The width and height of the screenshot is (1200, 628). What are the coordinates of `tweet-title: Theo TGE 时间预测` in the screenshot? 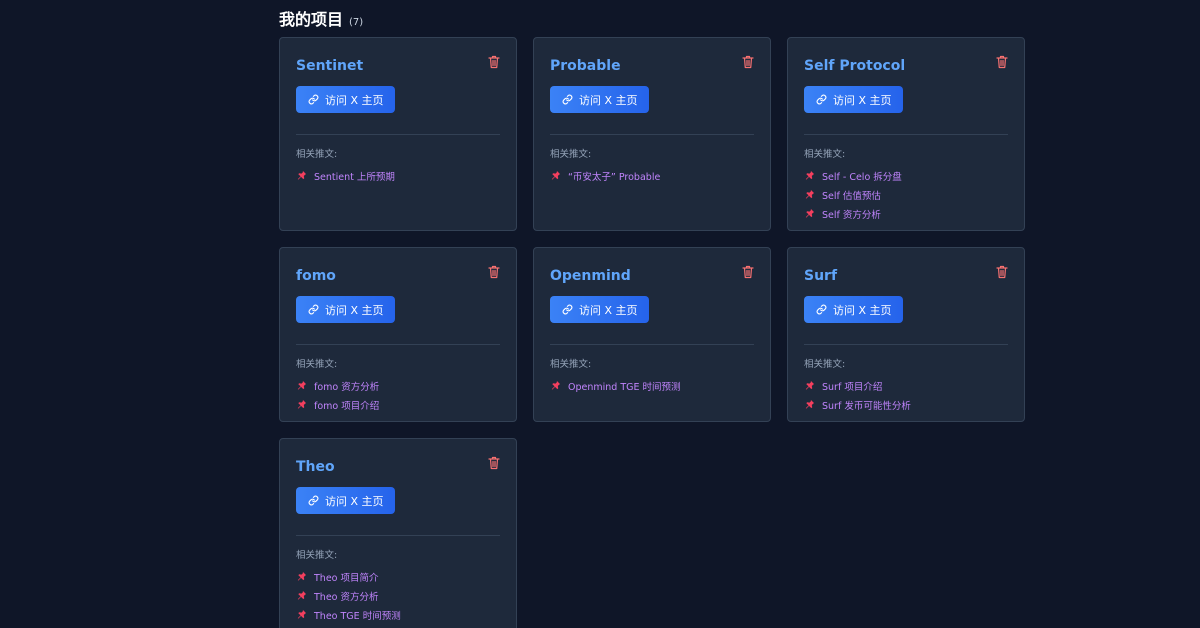 It's located at (357, 616).